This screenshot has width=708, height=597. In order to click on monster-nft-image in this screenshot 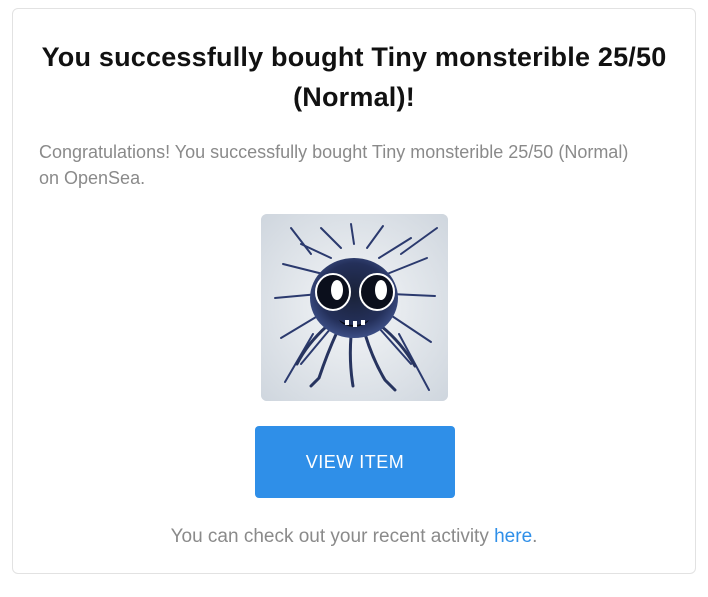, I will do `click(354, 307)`.